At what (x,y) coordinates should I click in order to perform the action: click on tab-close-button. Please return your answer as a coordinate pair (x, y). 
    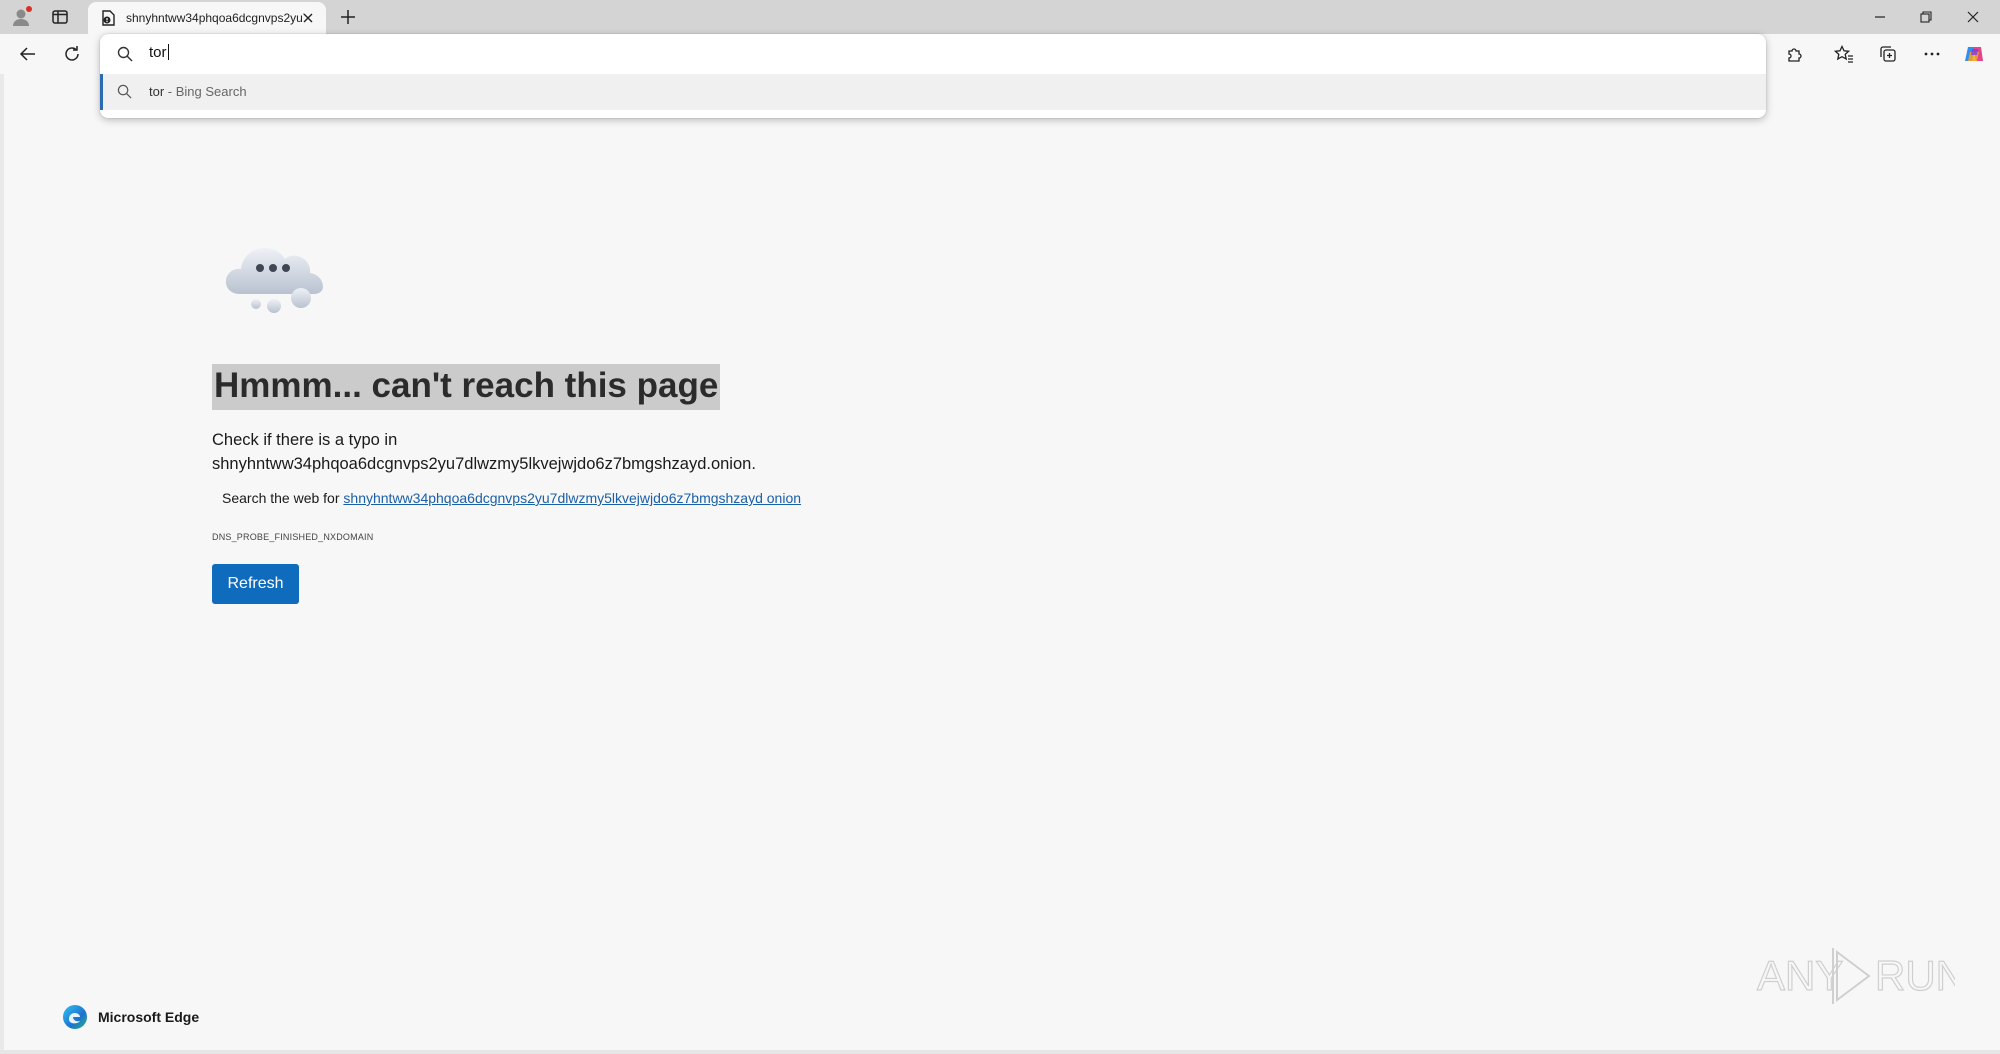
    Looking at the image, I should click on (308, 18).